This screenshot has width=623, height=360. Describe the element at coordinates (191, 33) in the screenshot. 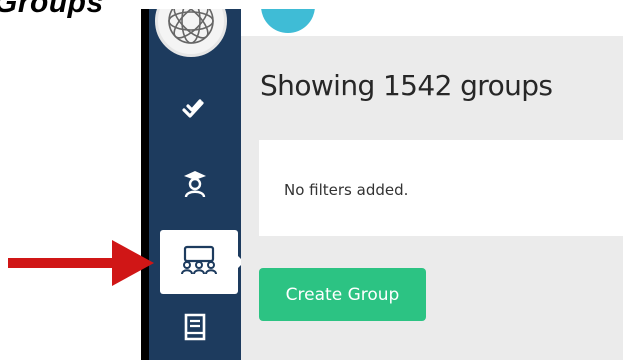

I see `logo` at that location.